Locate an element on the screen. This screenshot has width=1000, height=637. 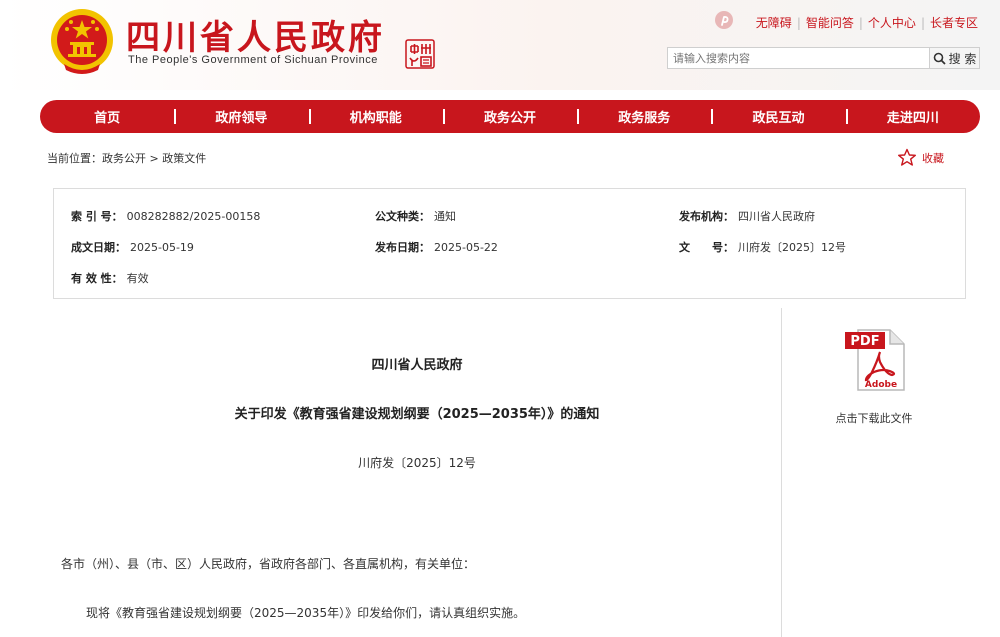
accessibility-link: 无障碍 is located at coordinates (774, 23).